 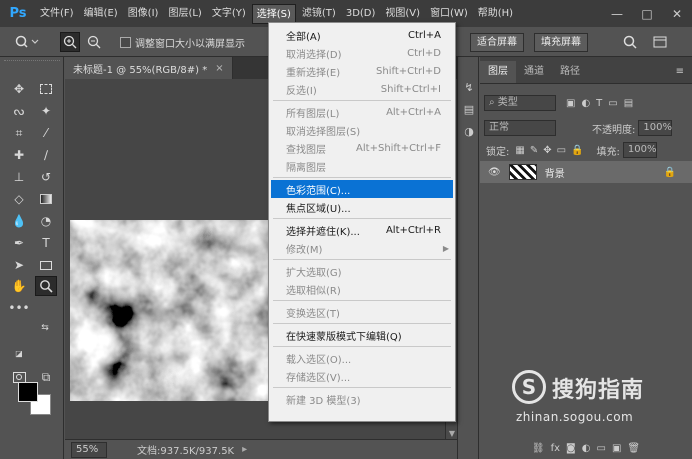 I want to click on menu-item-4: 文字(Y), so click(x=229, y=14).